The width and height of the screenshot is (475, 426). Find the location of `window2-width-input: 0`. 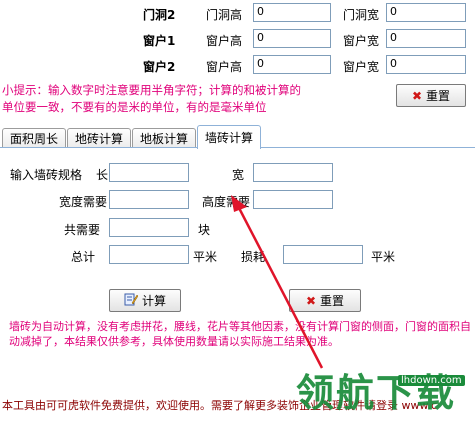

window2-width-input: 0 is located at coordinates (426, 64).